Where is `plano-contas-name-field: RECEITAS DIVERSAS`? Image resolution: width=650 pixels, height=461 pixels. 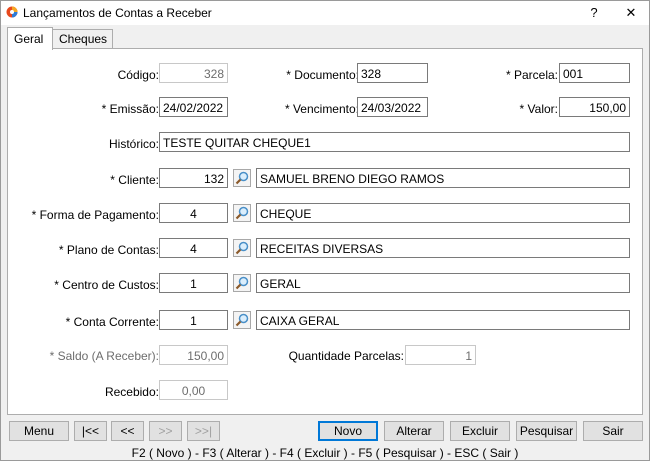
plano-contas-name-field: RECEITAS DIVERSAS is located at coordinates (443, 248).